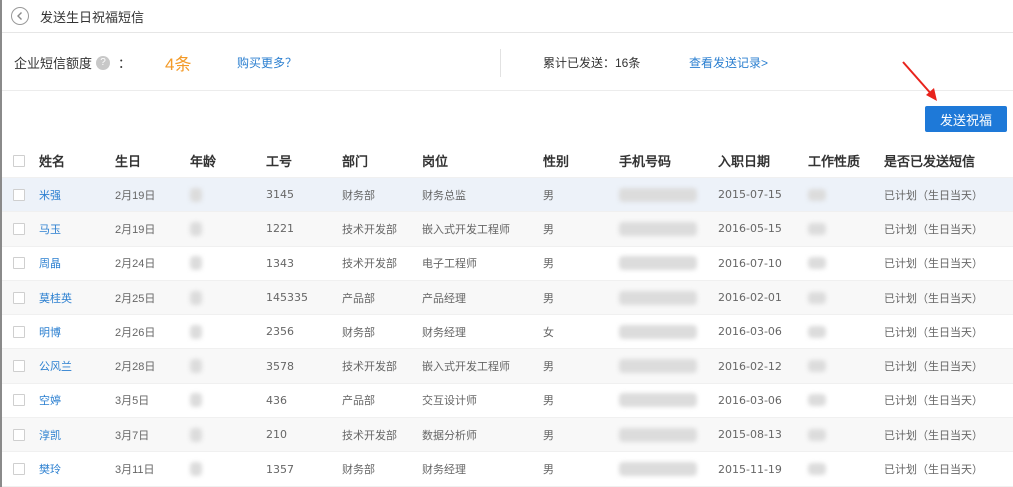 This screenshot has width=1013, height=487. Describe the element at coordinates (750, 469) in the screenshot. I see `cell-hire-date: 2015-11-19` at that location.